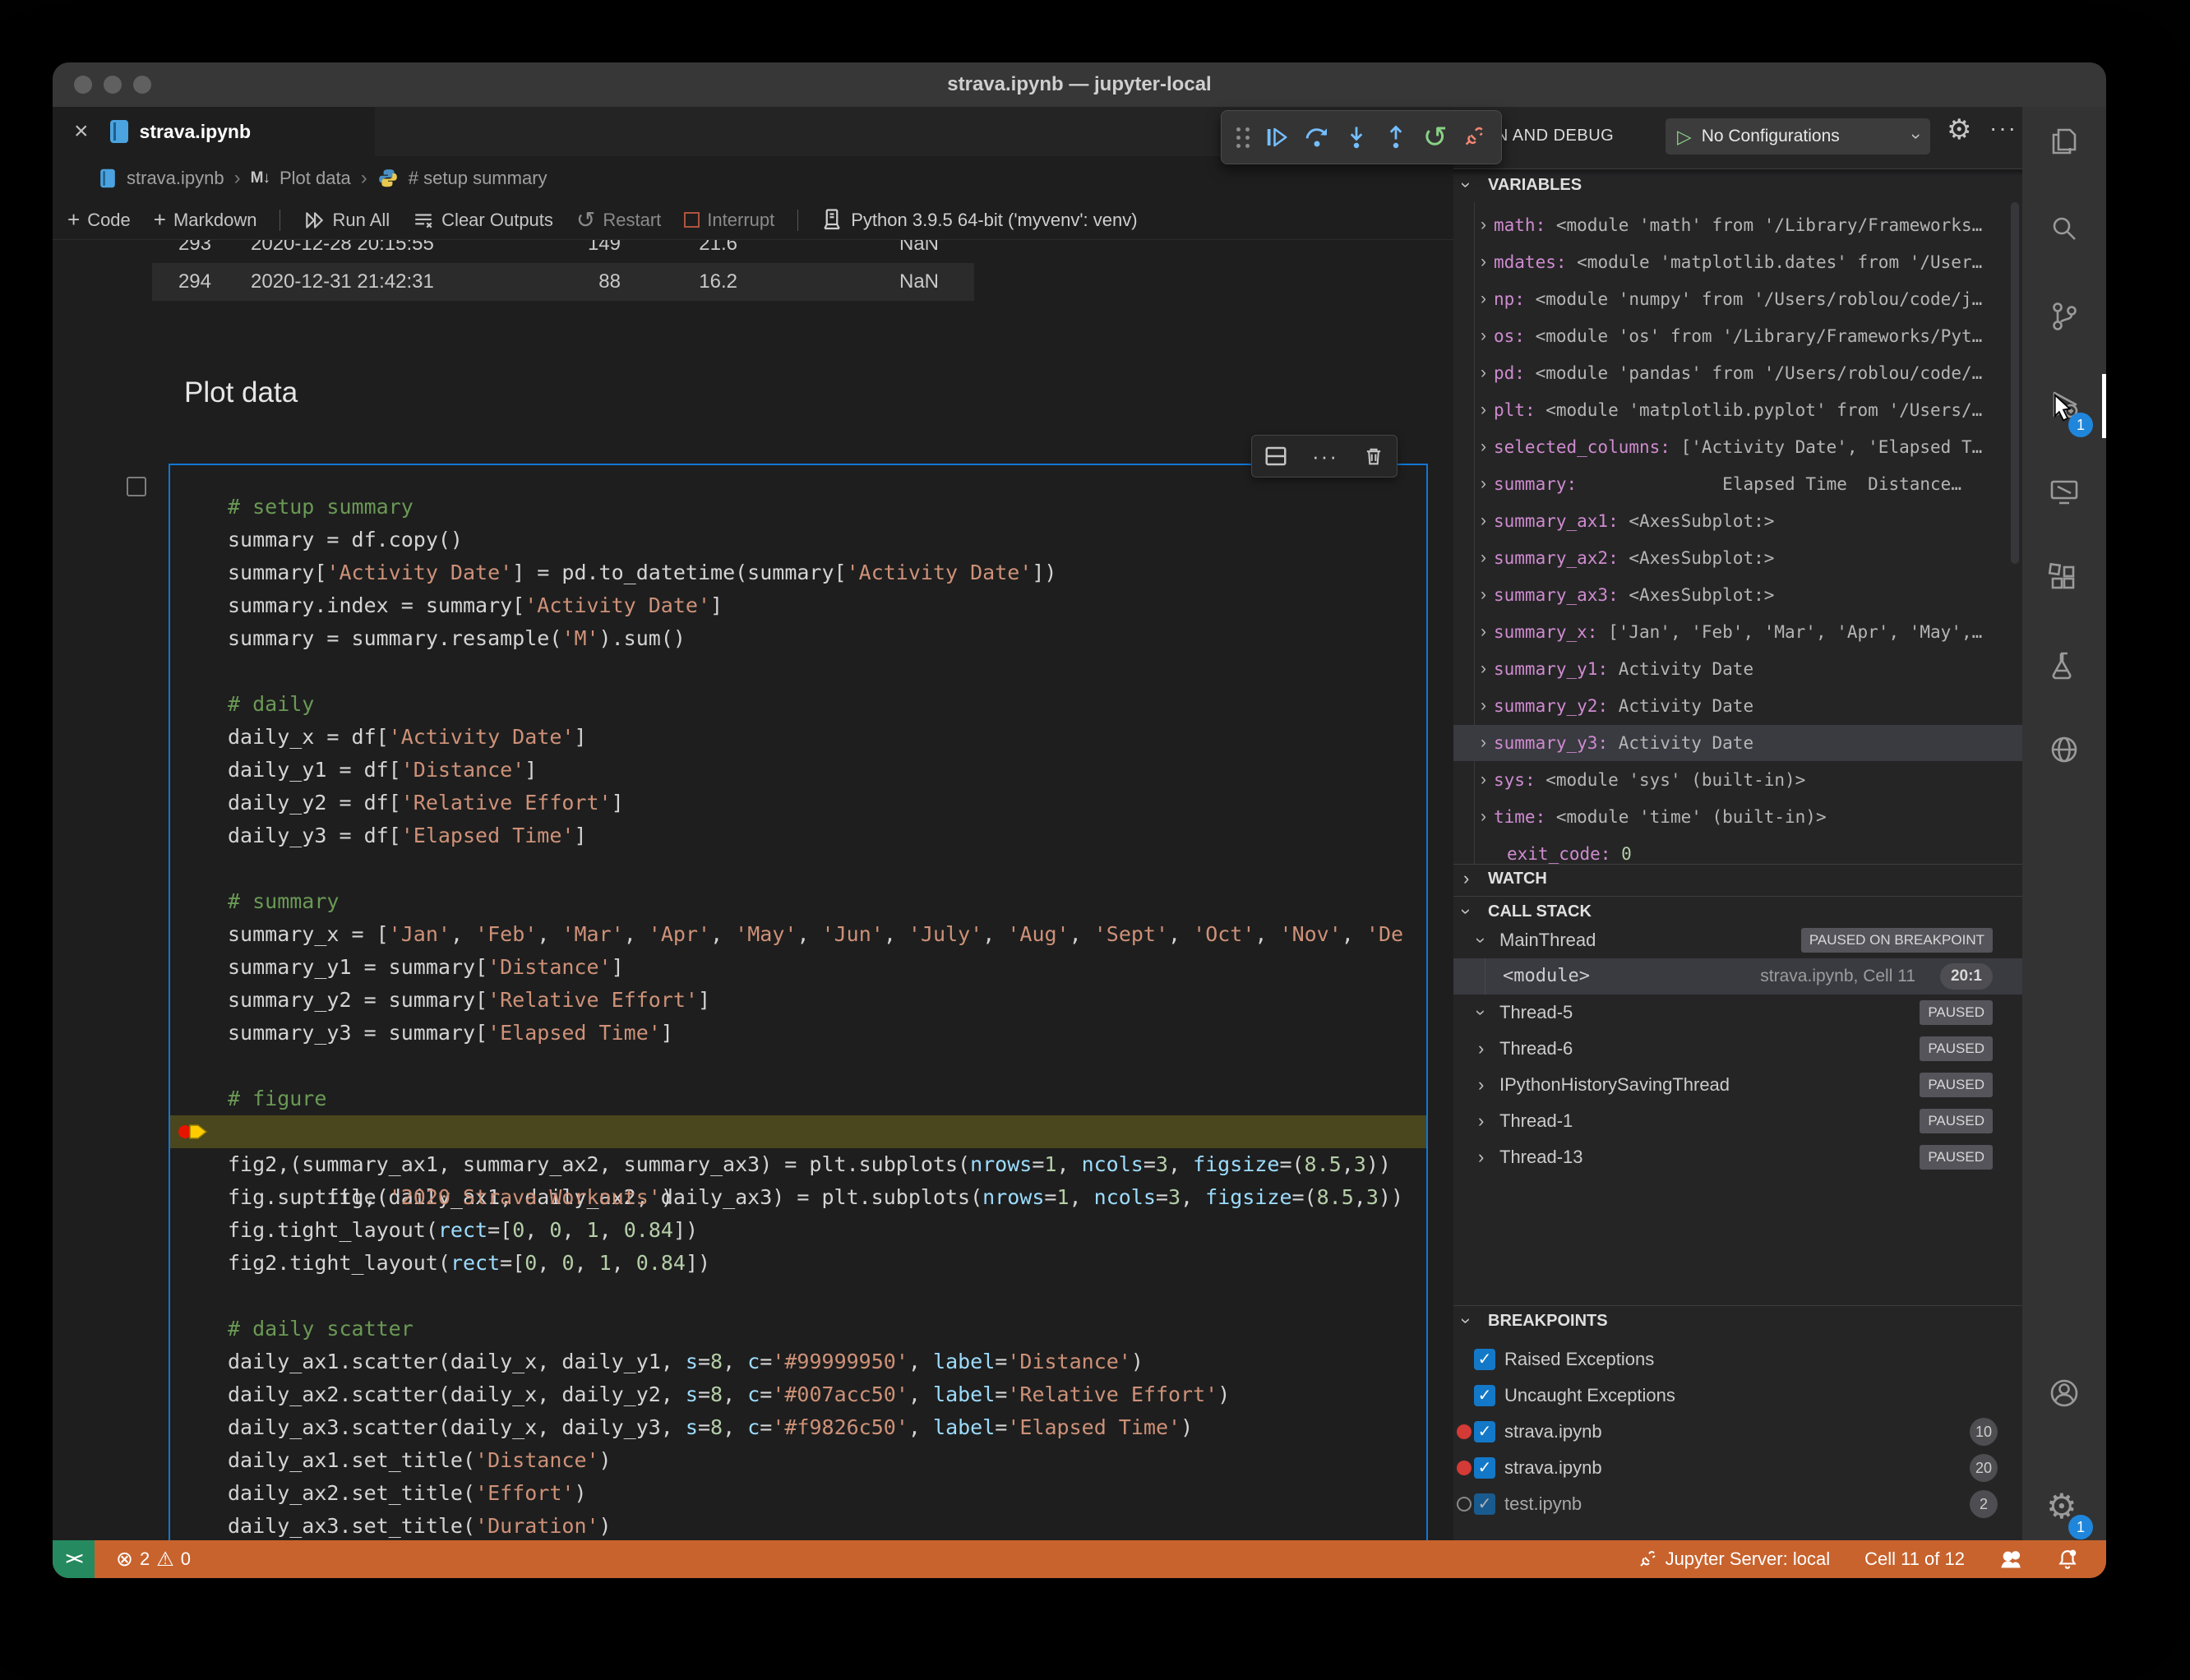 The image size is (2190, 1680). Describe the element at coordinates (1685, 137) in the screenshot. I see `start-debug-icon: ▷` at that location.